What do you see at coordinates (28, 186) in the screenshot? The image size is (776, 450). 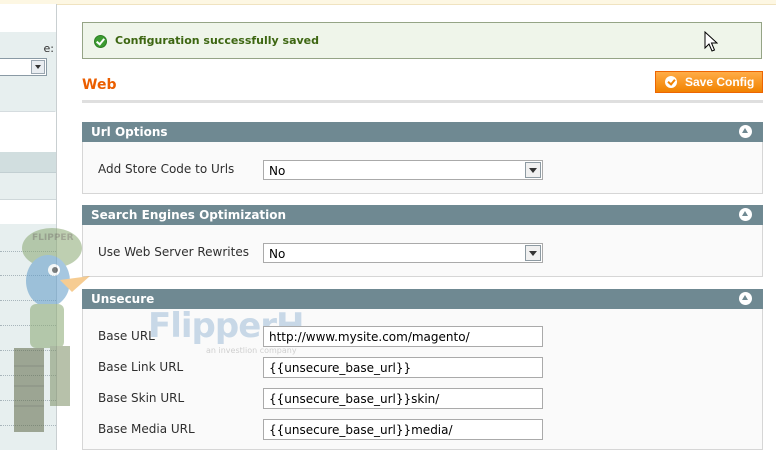 I see `sidebar-item` at bounding box center [28, 186].